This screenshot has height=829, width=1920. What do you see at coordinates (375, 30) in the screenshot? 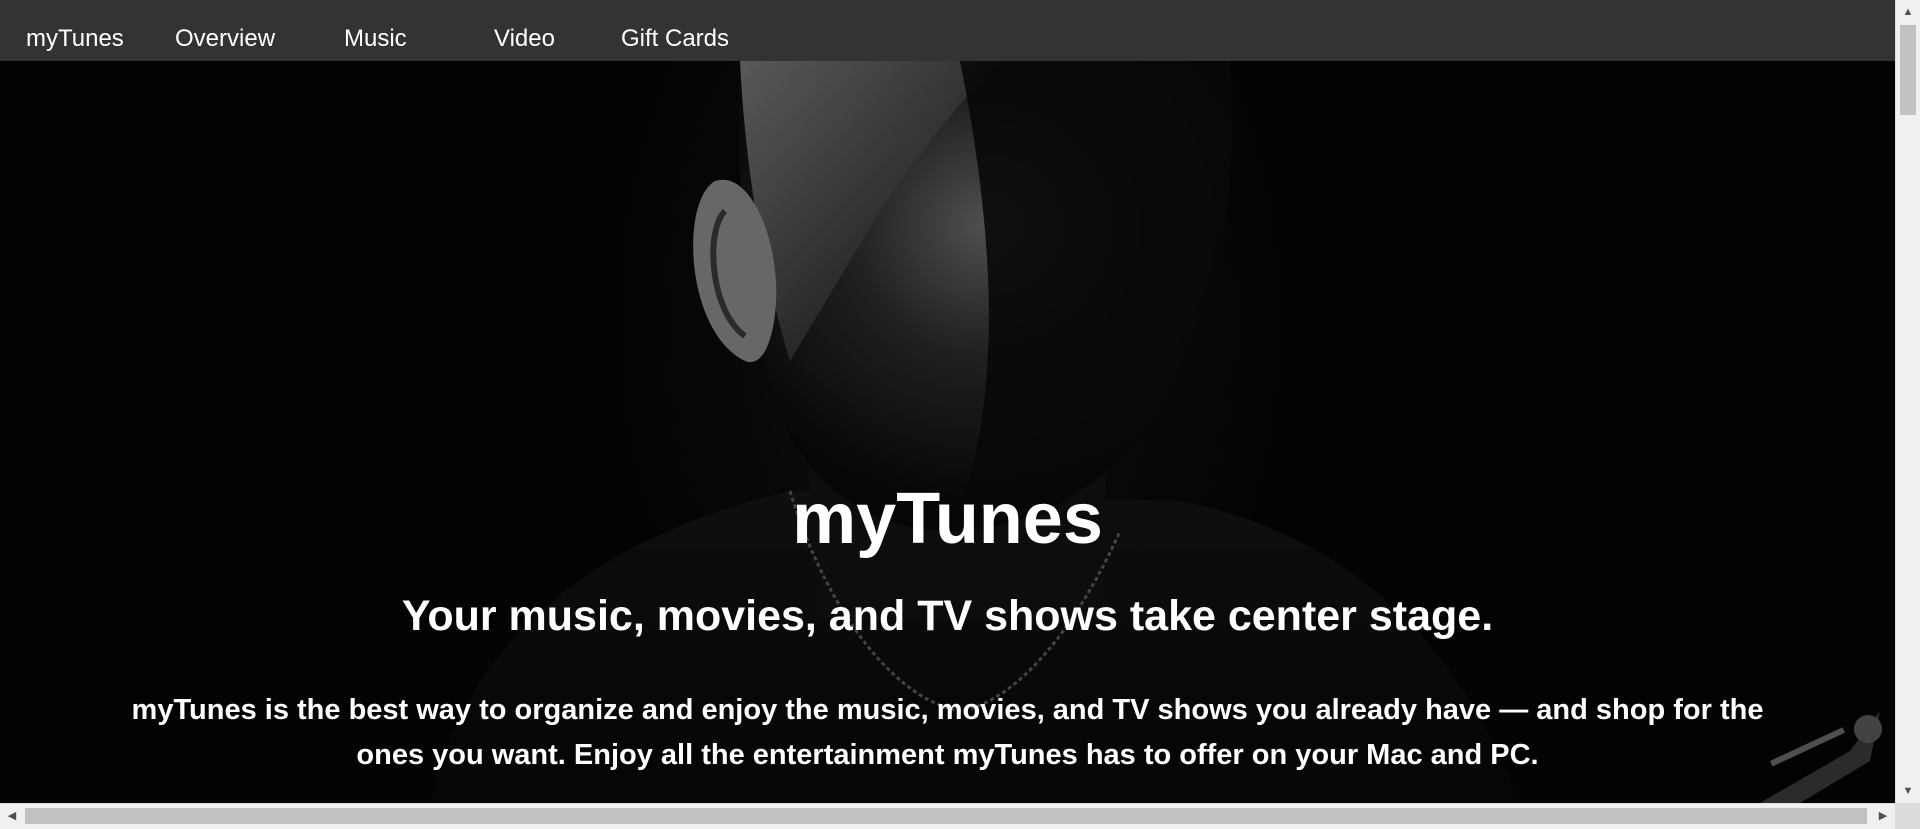
I see `nav-item-music: Music` at bounding box center [375, 30].